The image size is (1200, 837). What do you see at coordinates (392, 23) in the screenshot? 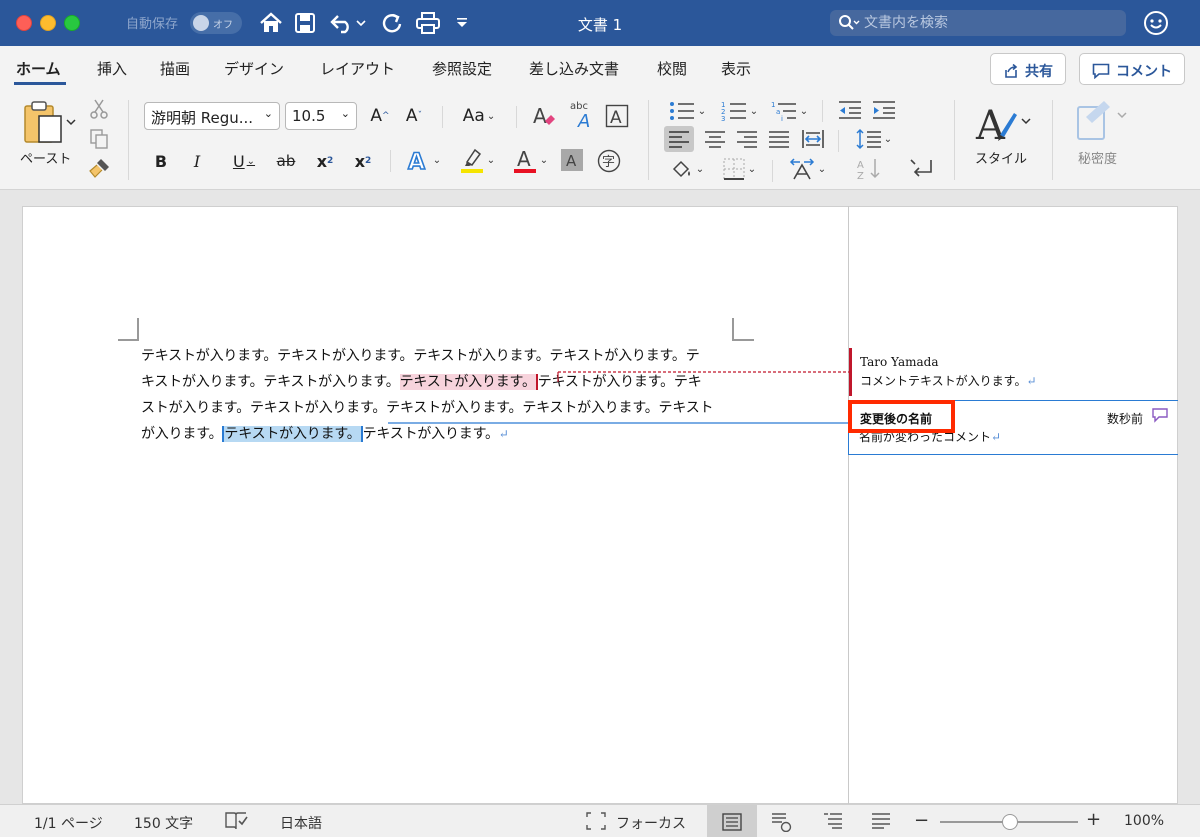
I see `redo-icon` at bounding box center [392, 23].